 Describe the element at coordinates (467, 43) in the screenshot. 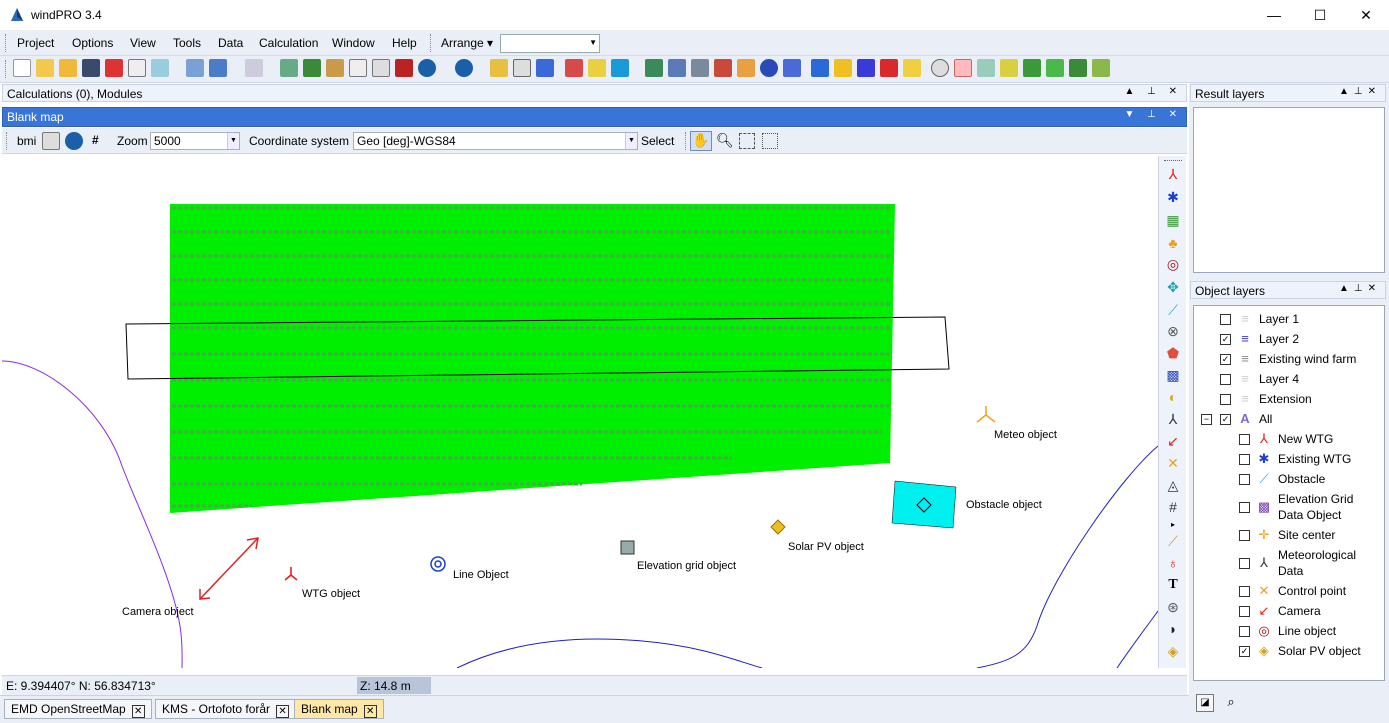

I see `arrange-button: Arrange ▾` at that location.